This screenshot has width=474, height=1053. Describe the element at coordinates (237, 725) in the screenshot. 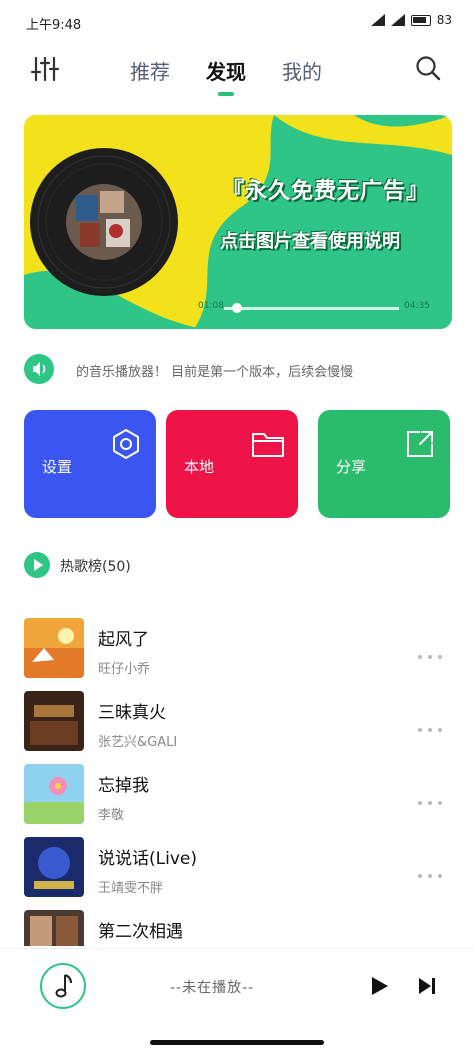

I see `song-row: 三昧真火 张艺兴&GALI` at that location.